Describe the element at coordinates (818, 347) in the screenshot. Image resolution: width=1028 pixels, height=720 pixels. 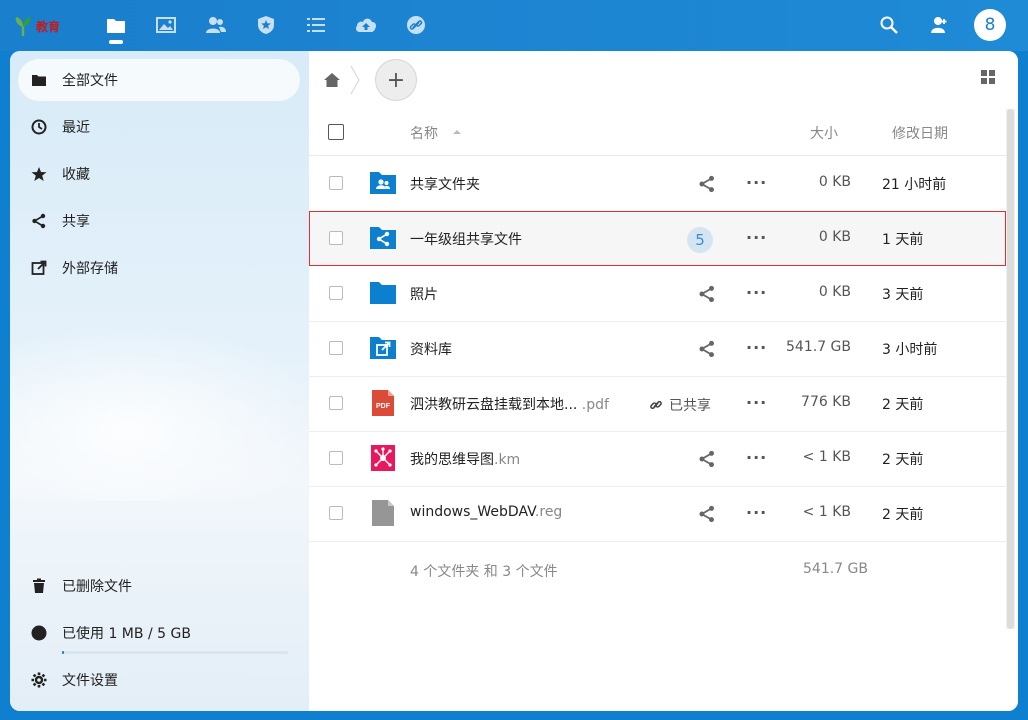
I see `file-size: 541.7 GB` at that location.